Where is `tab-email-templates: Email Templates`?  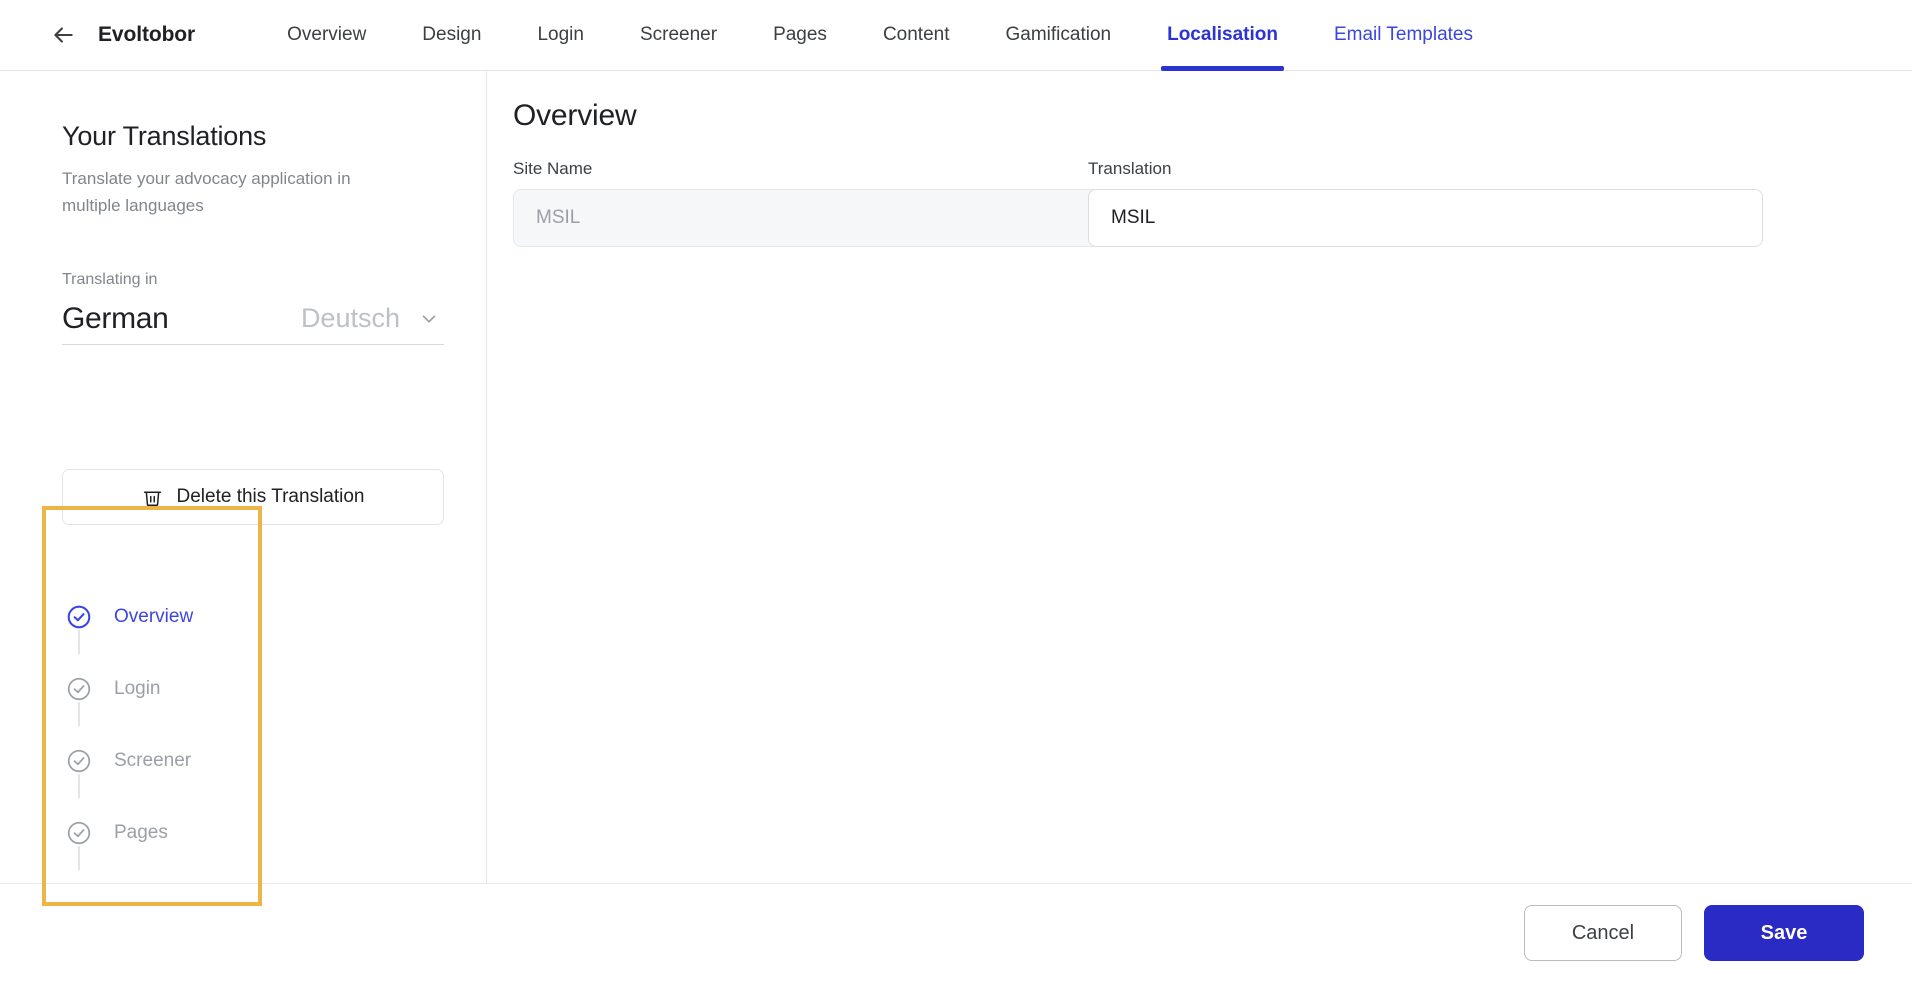
tab-email-templates: Email Templates is located at coordinates (1403, 35).